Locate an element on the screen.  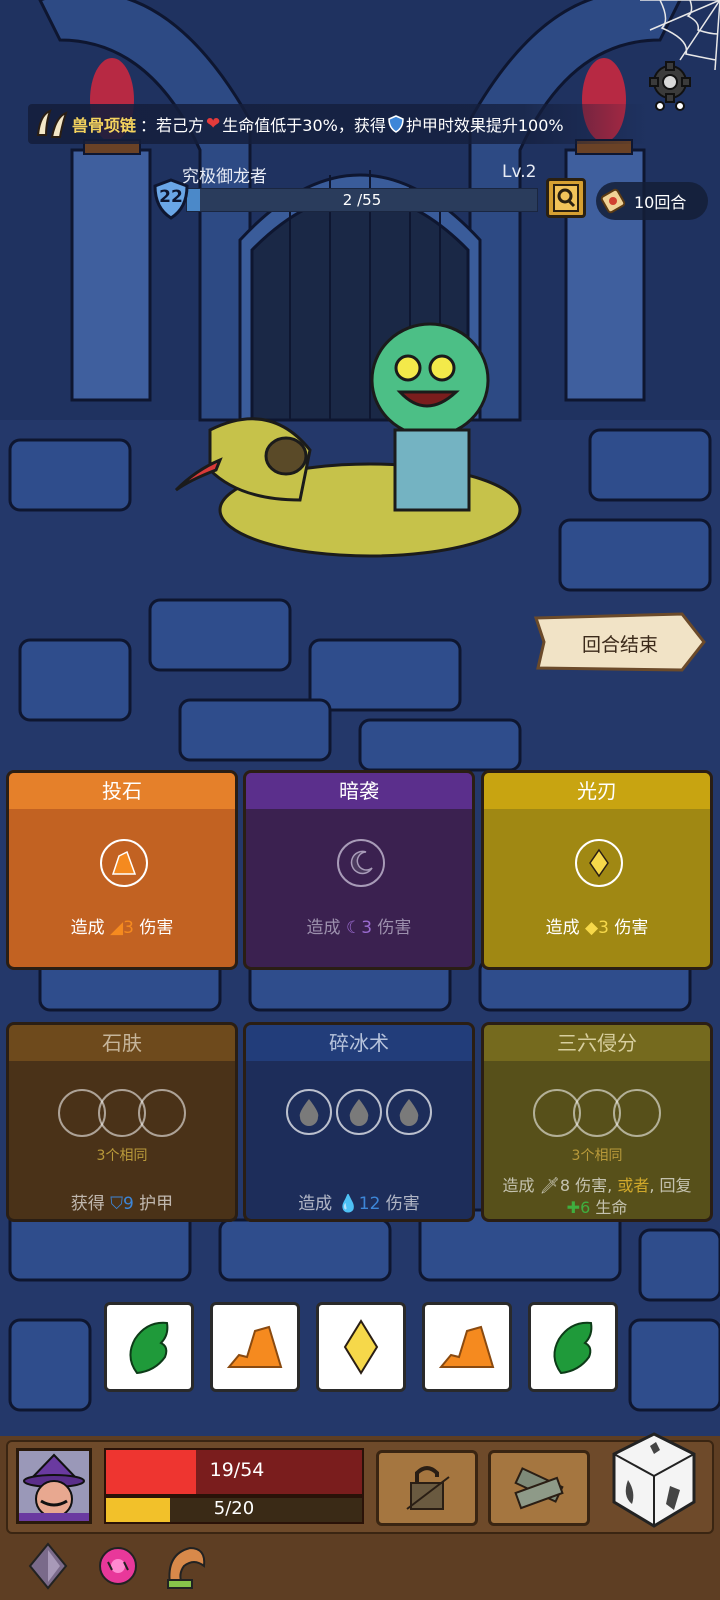
lock-dice-button is located at coordinates (427, 1488).